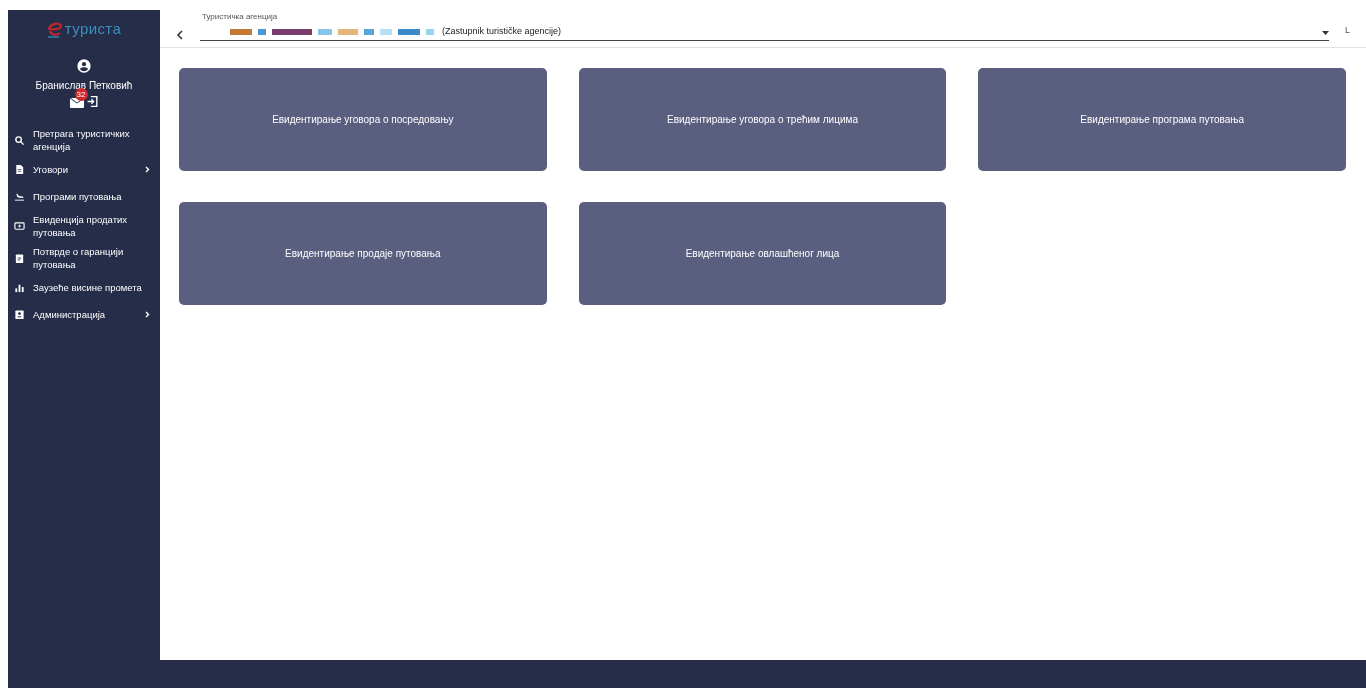 The image size is (1366, 688). What do you see at coordinates (84, 140) in the screenshot?
I see `sidebar-item: Претрага туристичких агенција` at bounding box center [84, 140].